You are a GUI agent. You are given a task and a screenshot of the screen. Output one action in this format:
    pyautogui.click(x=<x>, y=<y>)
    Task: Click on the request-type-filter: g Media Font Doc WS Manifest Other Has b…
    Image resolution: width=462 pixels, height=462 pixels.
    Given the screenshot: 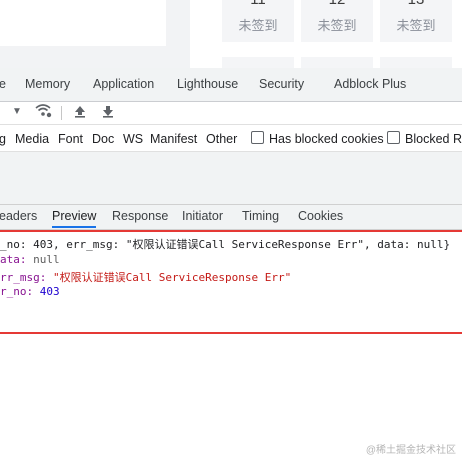 What is the action you would take?
    pyautogui.click(x=231, y=138)
    